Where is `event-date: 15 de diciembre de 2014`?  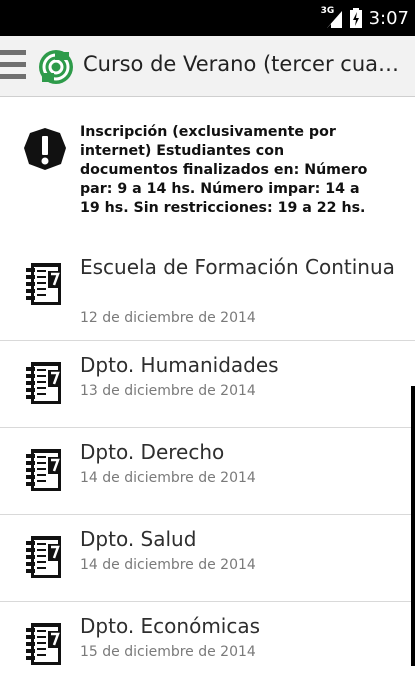
event-date: 15 de diciembre de 2014 is located at coordinates (168, 652).